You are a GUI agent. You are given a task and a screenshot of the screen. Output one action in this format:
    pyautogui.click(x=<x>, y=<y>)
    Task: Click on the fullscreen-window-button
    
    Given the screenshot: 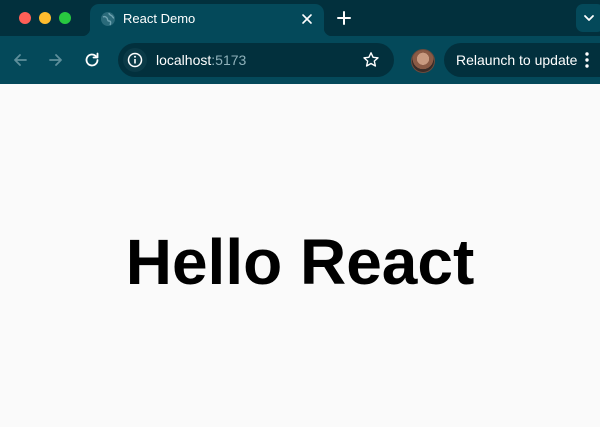 What is the action you would take?
    pyautogui.click(x=65, y=18)
    